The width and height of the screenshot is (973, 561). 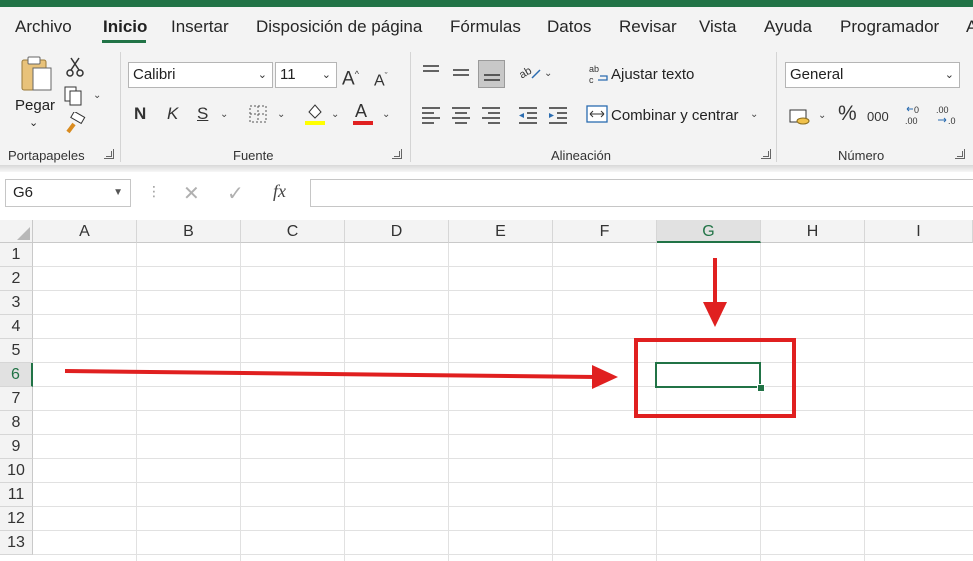 I want to click on annotation-arrowhead-horizontal, so click(x=605, y=377).